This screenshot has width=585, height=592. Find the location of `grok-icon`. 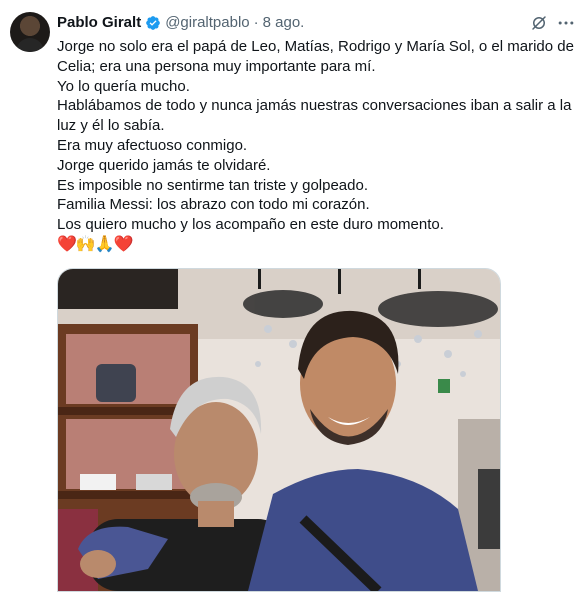

grok-icon is located at coordinates (539, 23).